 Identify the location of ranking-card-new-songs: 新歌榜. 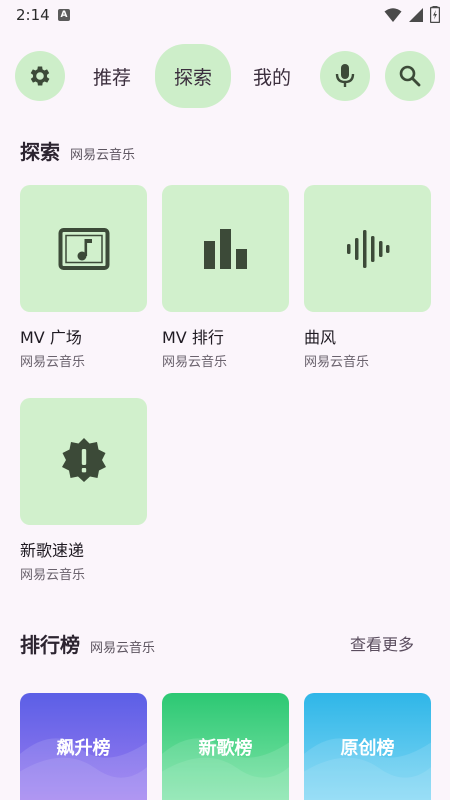
(225, 746).